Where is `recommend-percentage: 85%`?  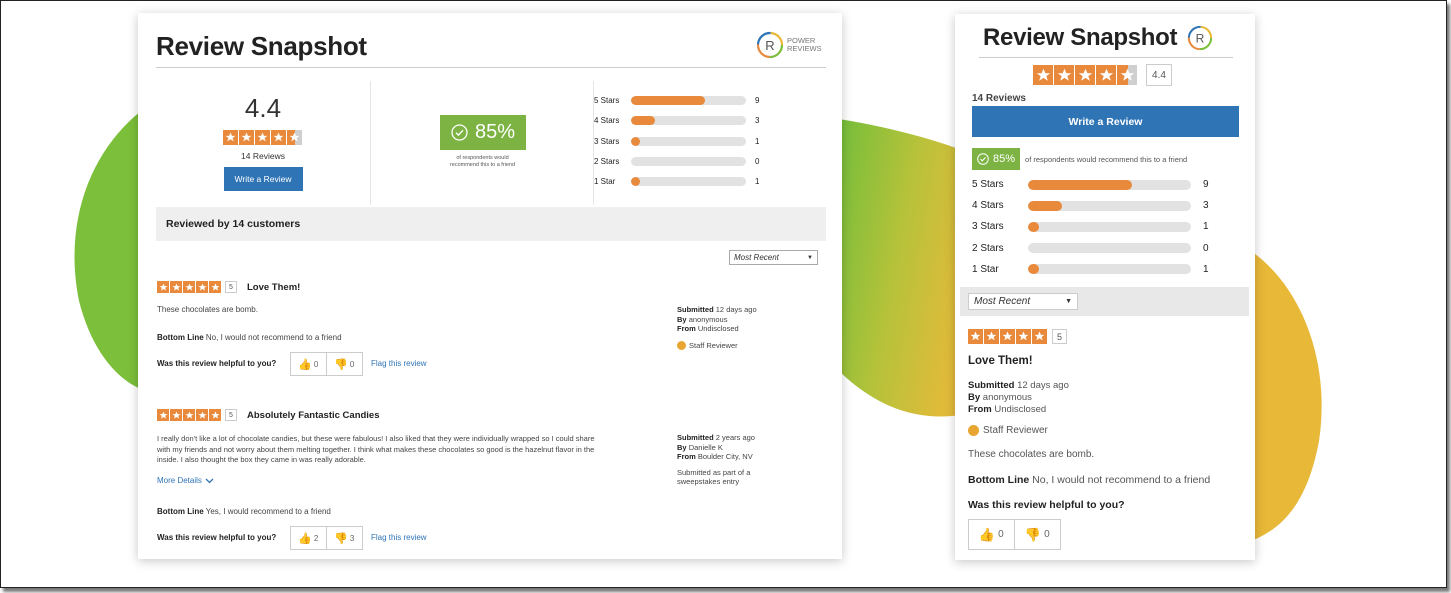 recommend-percentage: 85% is located at coordinates (495, 132).